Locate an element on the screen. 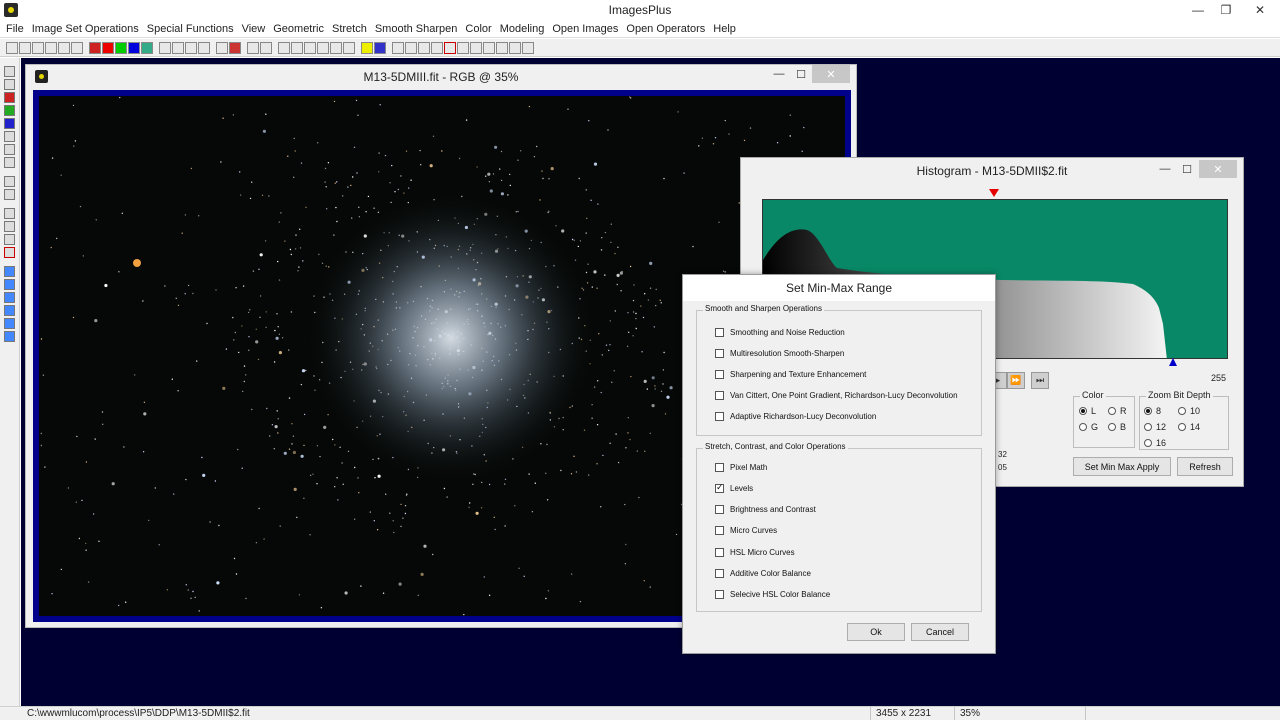 This screenshot has height=720, width=1280. grid-overlay-icon is located at coordinates (336, 47).